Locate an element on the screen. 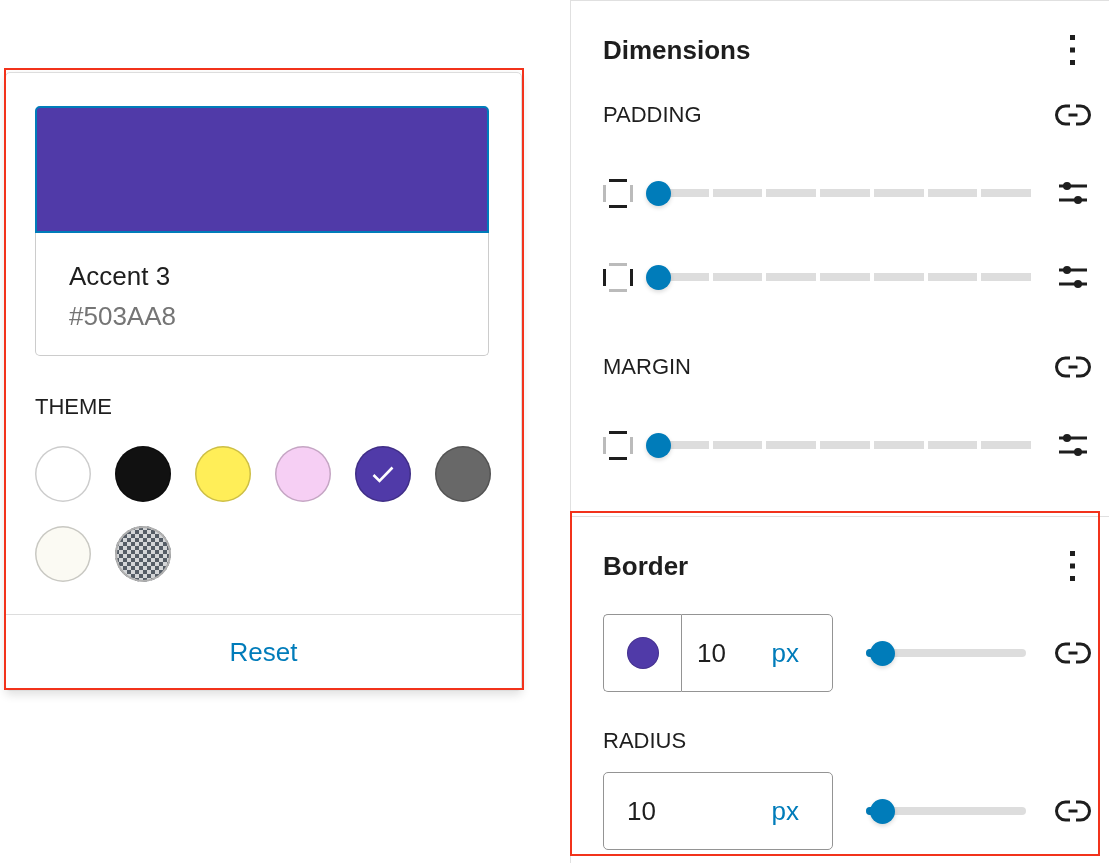  section-label: RADIUS is located at coordinates (645, 741).